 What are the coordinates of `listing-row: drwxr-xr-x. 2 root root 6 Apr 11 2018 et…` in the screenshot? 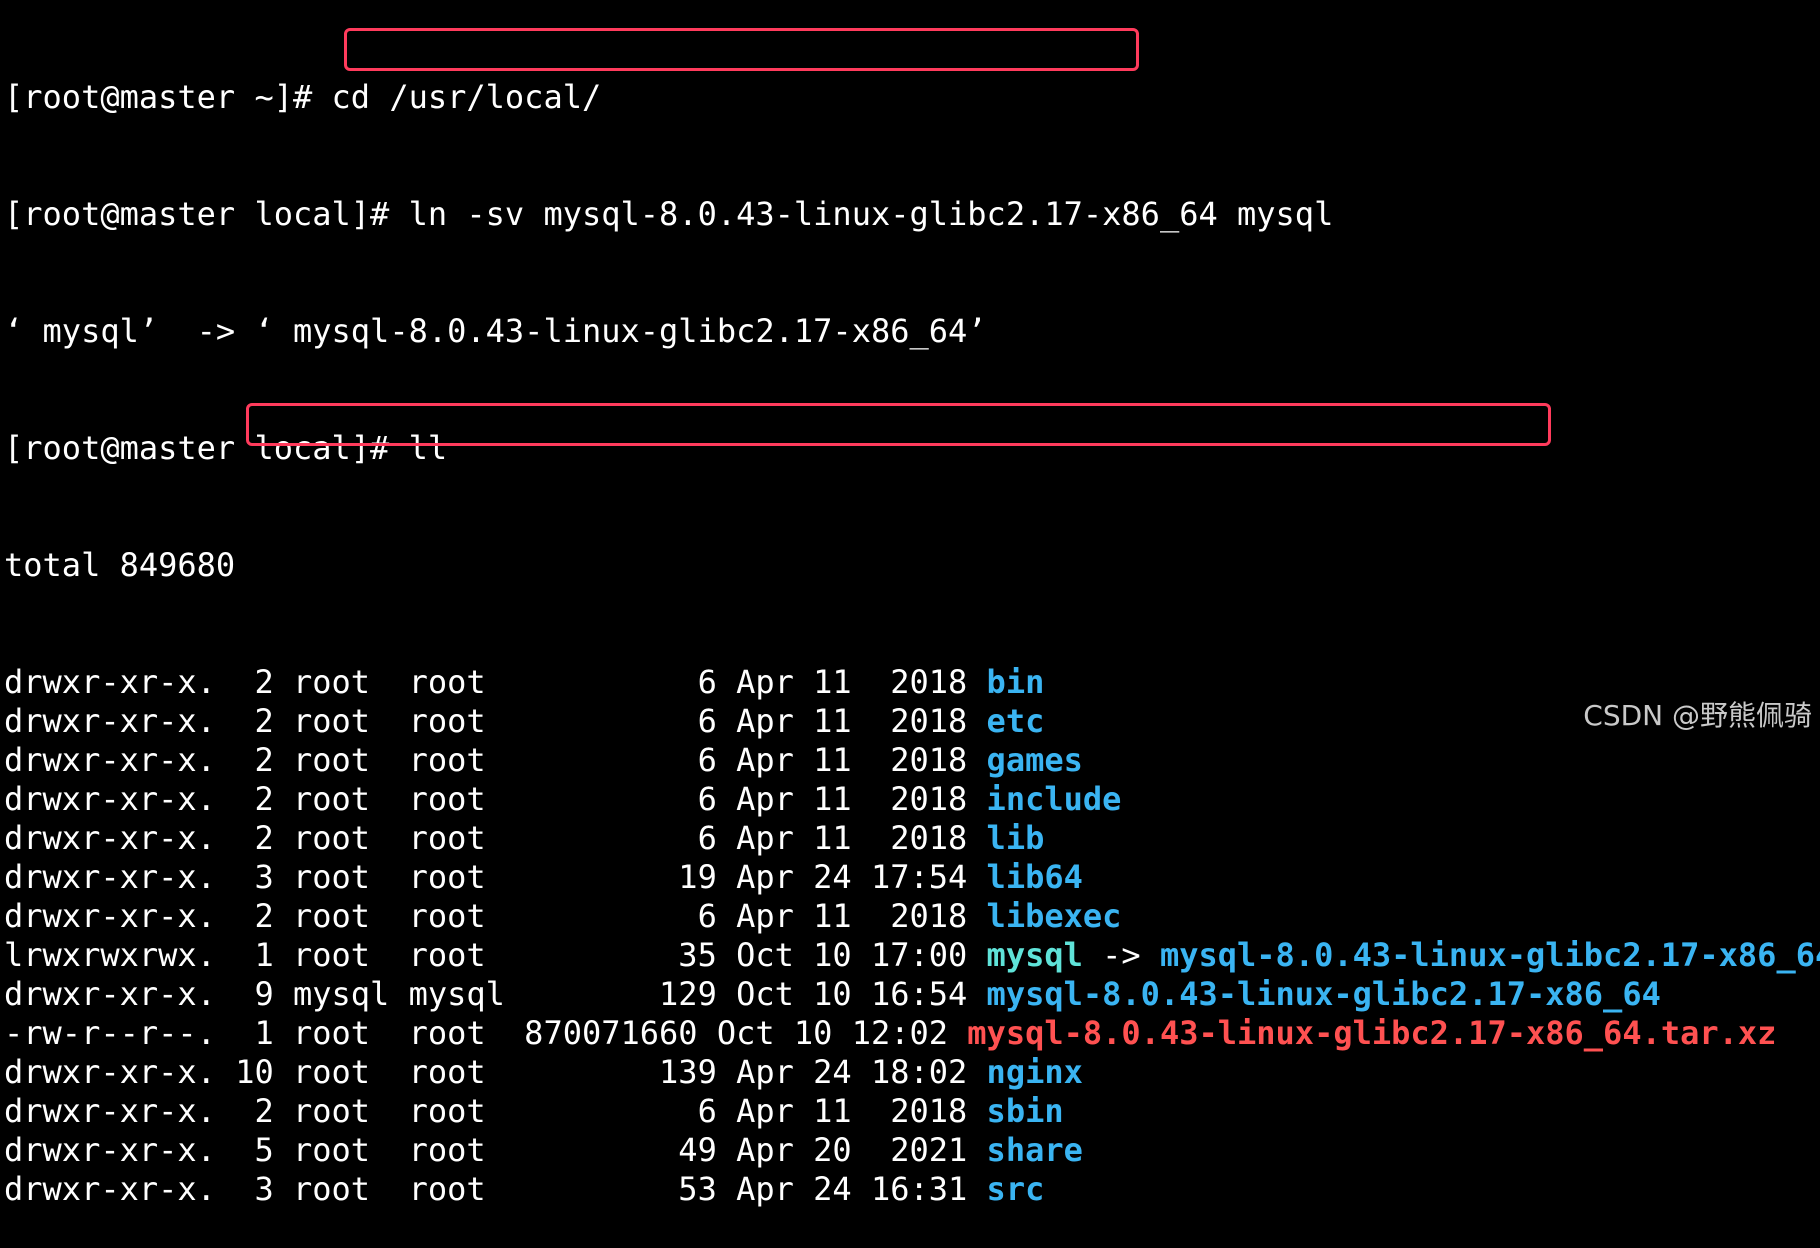 It's located at (912, 721).